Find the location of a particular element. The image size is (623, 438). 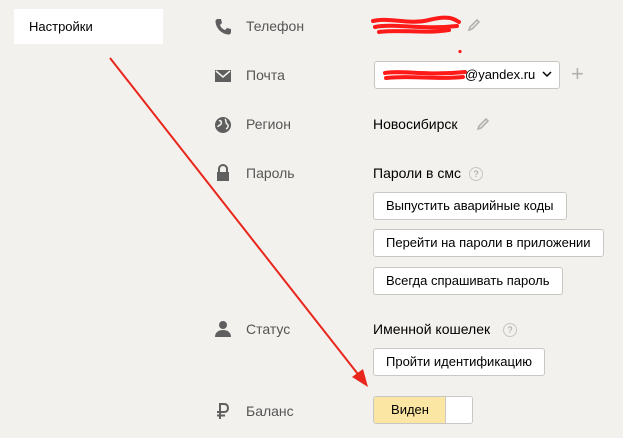

status-label: Статус is located at coordinates (268, 329).